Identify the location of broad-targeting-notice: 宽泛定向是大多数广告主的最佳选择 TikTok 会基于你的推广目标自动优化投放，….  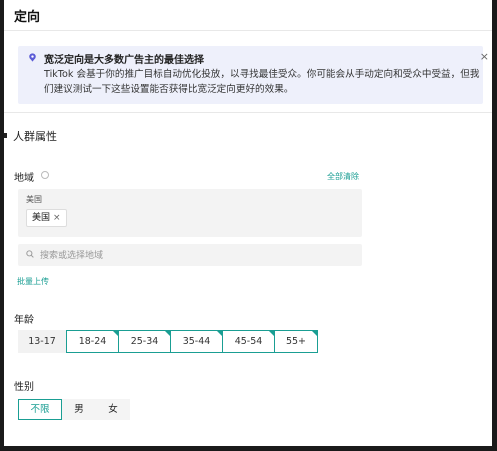
(253, 75).